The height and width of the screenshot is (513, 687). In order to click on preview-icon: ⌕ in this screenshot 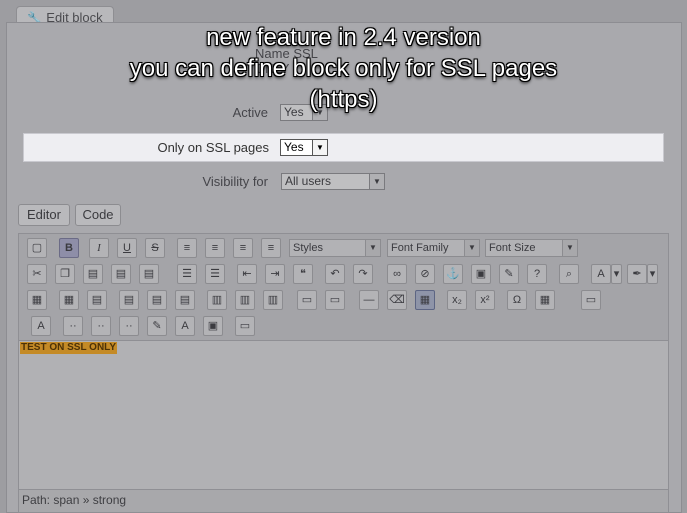, I will do `click(569, 274)`.